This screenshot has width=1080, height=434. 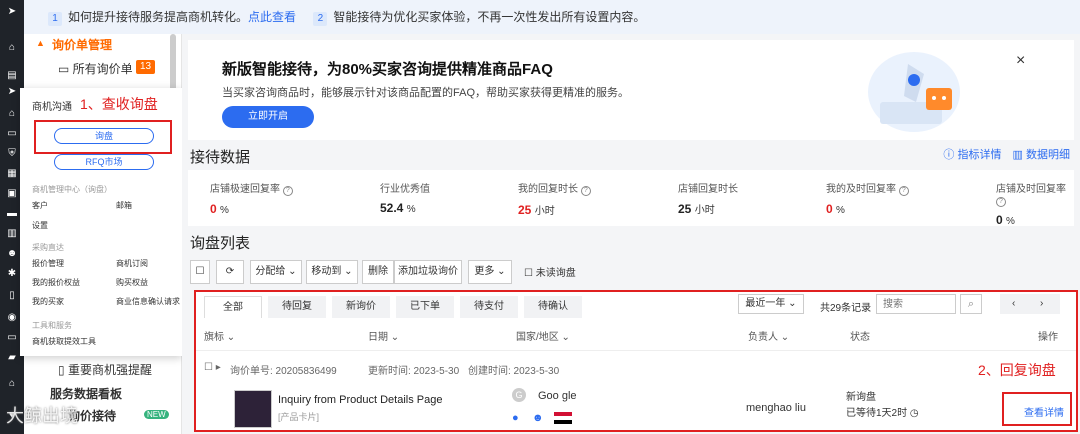 What do you see at coordinates (1013, 304) in the screenshot?
I see `prev-page-icon: ‹` at bounding box center [1013, 304].